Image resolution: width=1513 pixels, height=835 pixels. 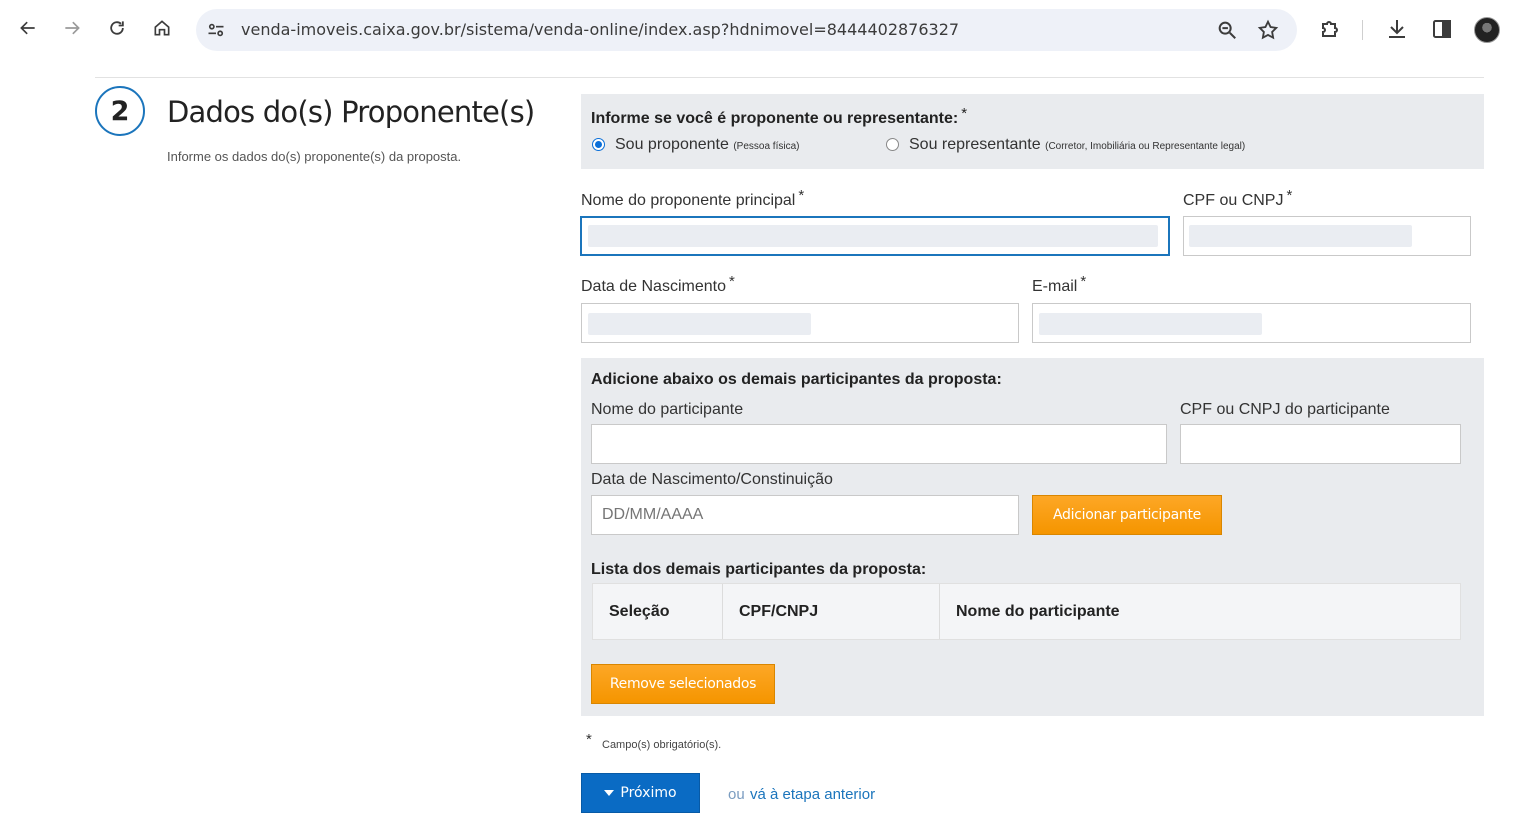 I want to click on column-participant-name: Nome do participante, so click(x=1200, y=611).